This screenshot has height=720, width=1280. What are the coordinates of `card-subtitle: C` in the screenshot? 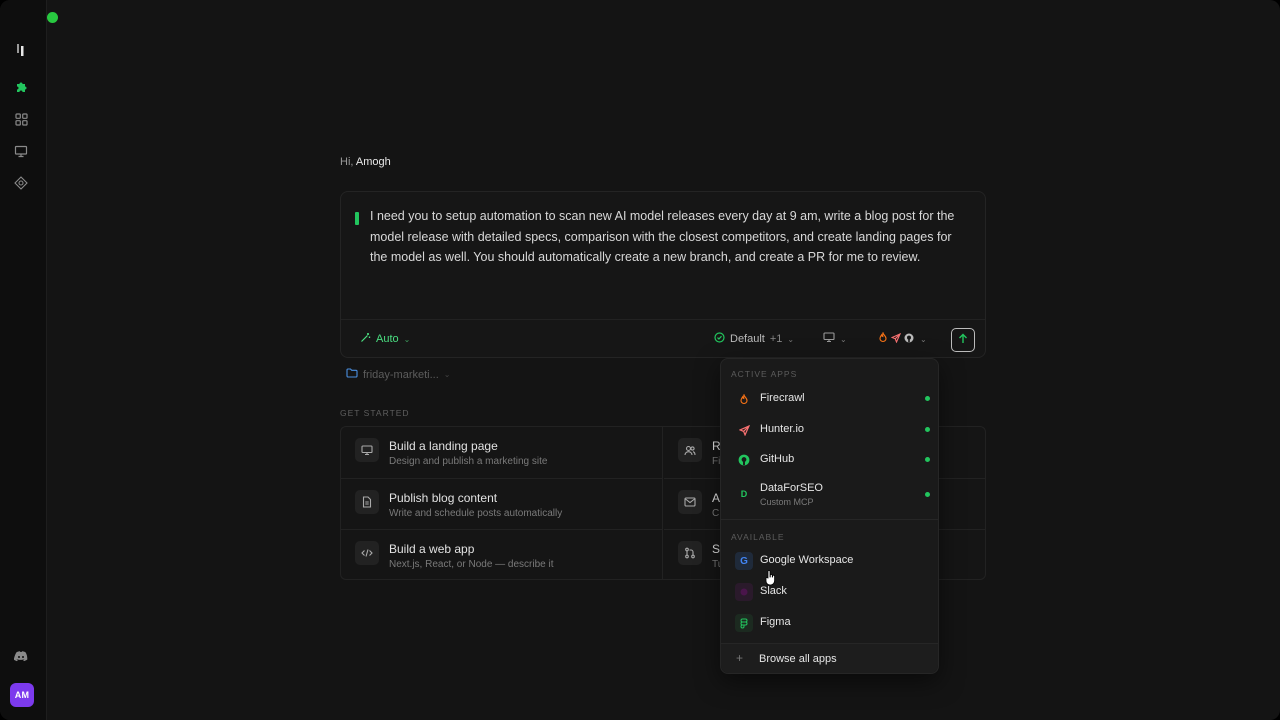 It's located at (716, 513).